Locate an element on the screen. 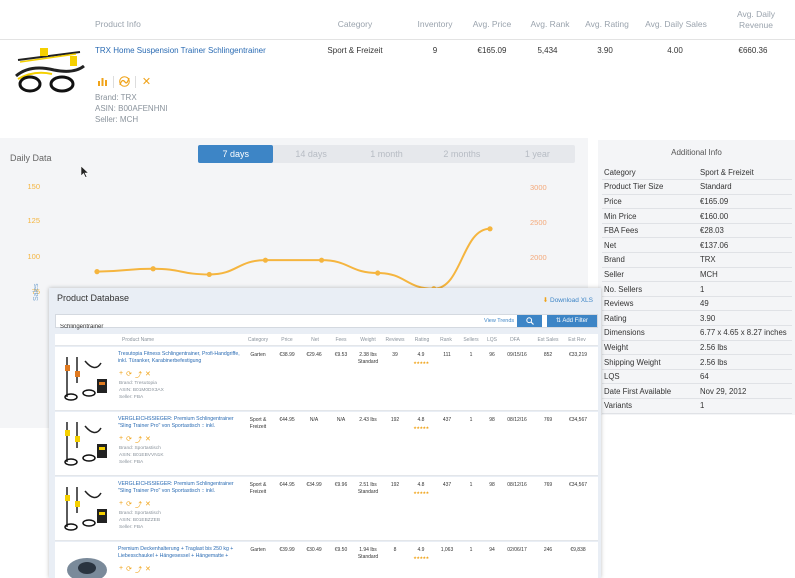 Image resolution: width=795 pixels, height=578 pixels. info-value: €160.00 is located at coordinates (746, 216).